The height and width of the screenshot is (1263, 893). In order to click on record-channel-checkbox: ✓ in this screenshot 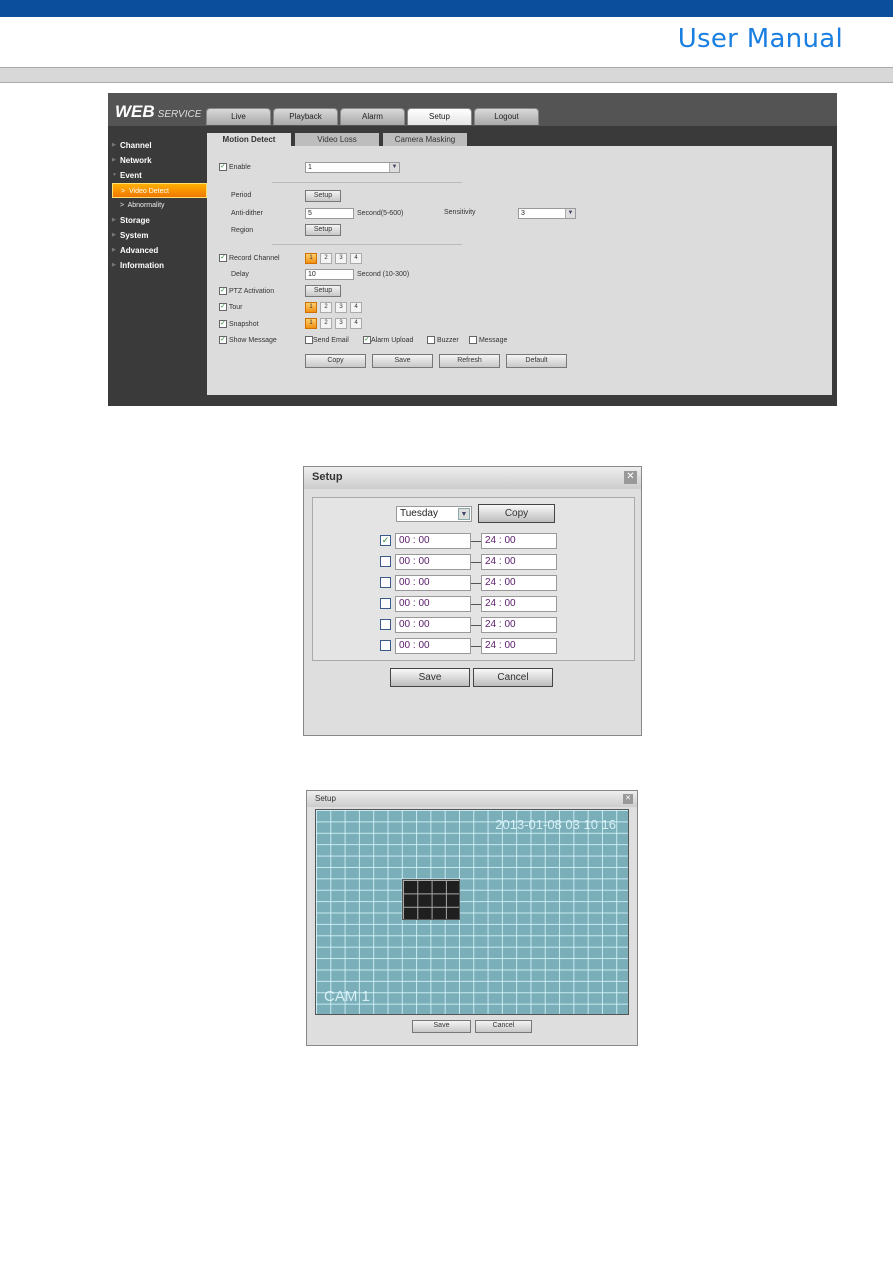, I will do `click(223, 258)`.